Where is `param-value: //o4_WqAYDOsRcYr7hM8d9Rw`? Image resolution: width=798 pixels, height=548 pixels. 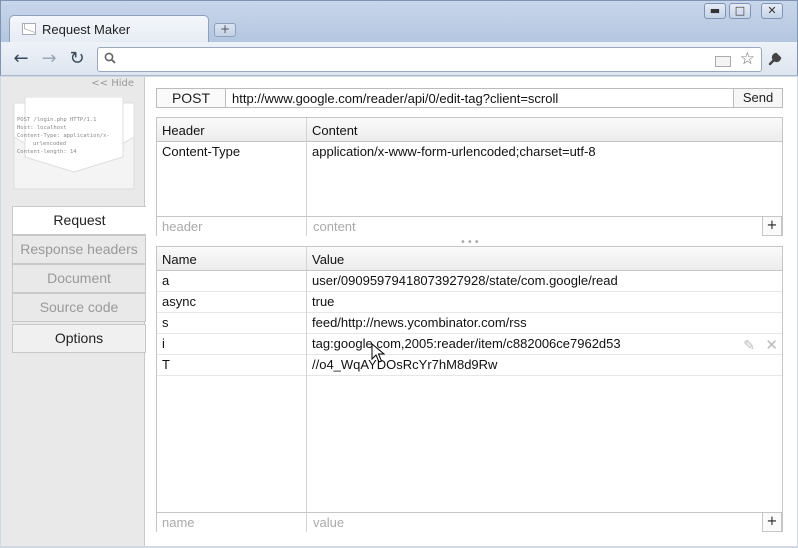
param-value: //o4_WqAYDOsRcYr7hM8d9Rw is located at coordinates (404, 364).